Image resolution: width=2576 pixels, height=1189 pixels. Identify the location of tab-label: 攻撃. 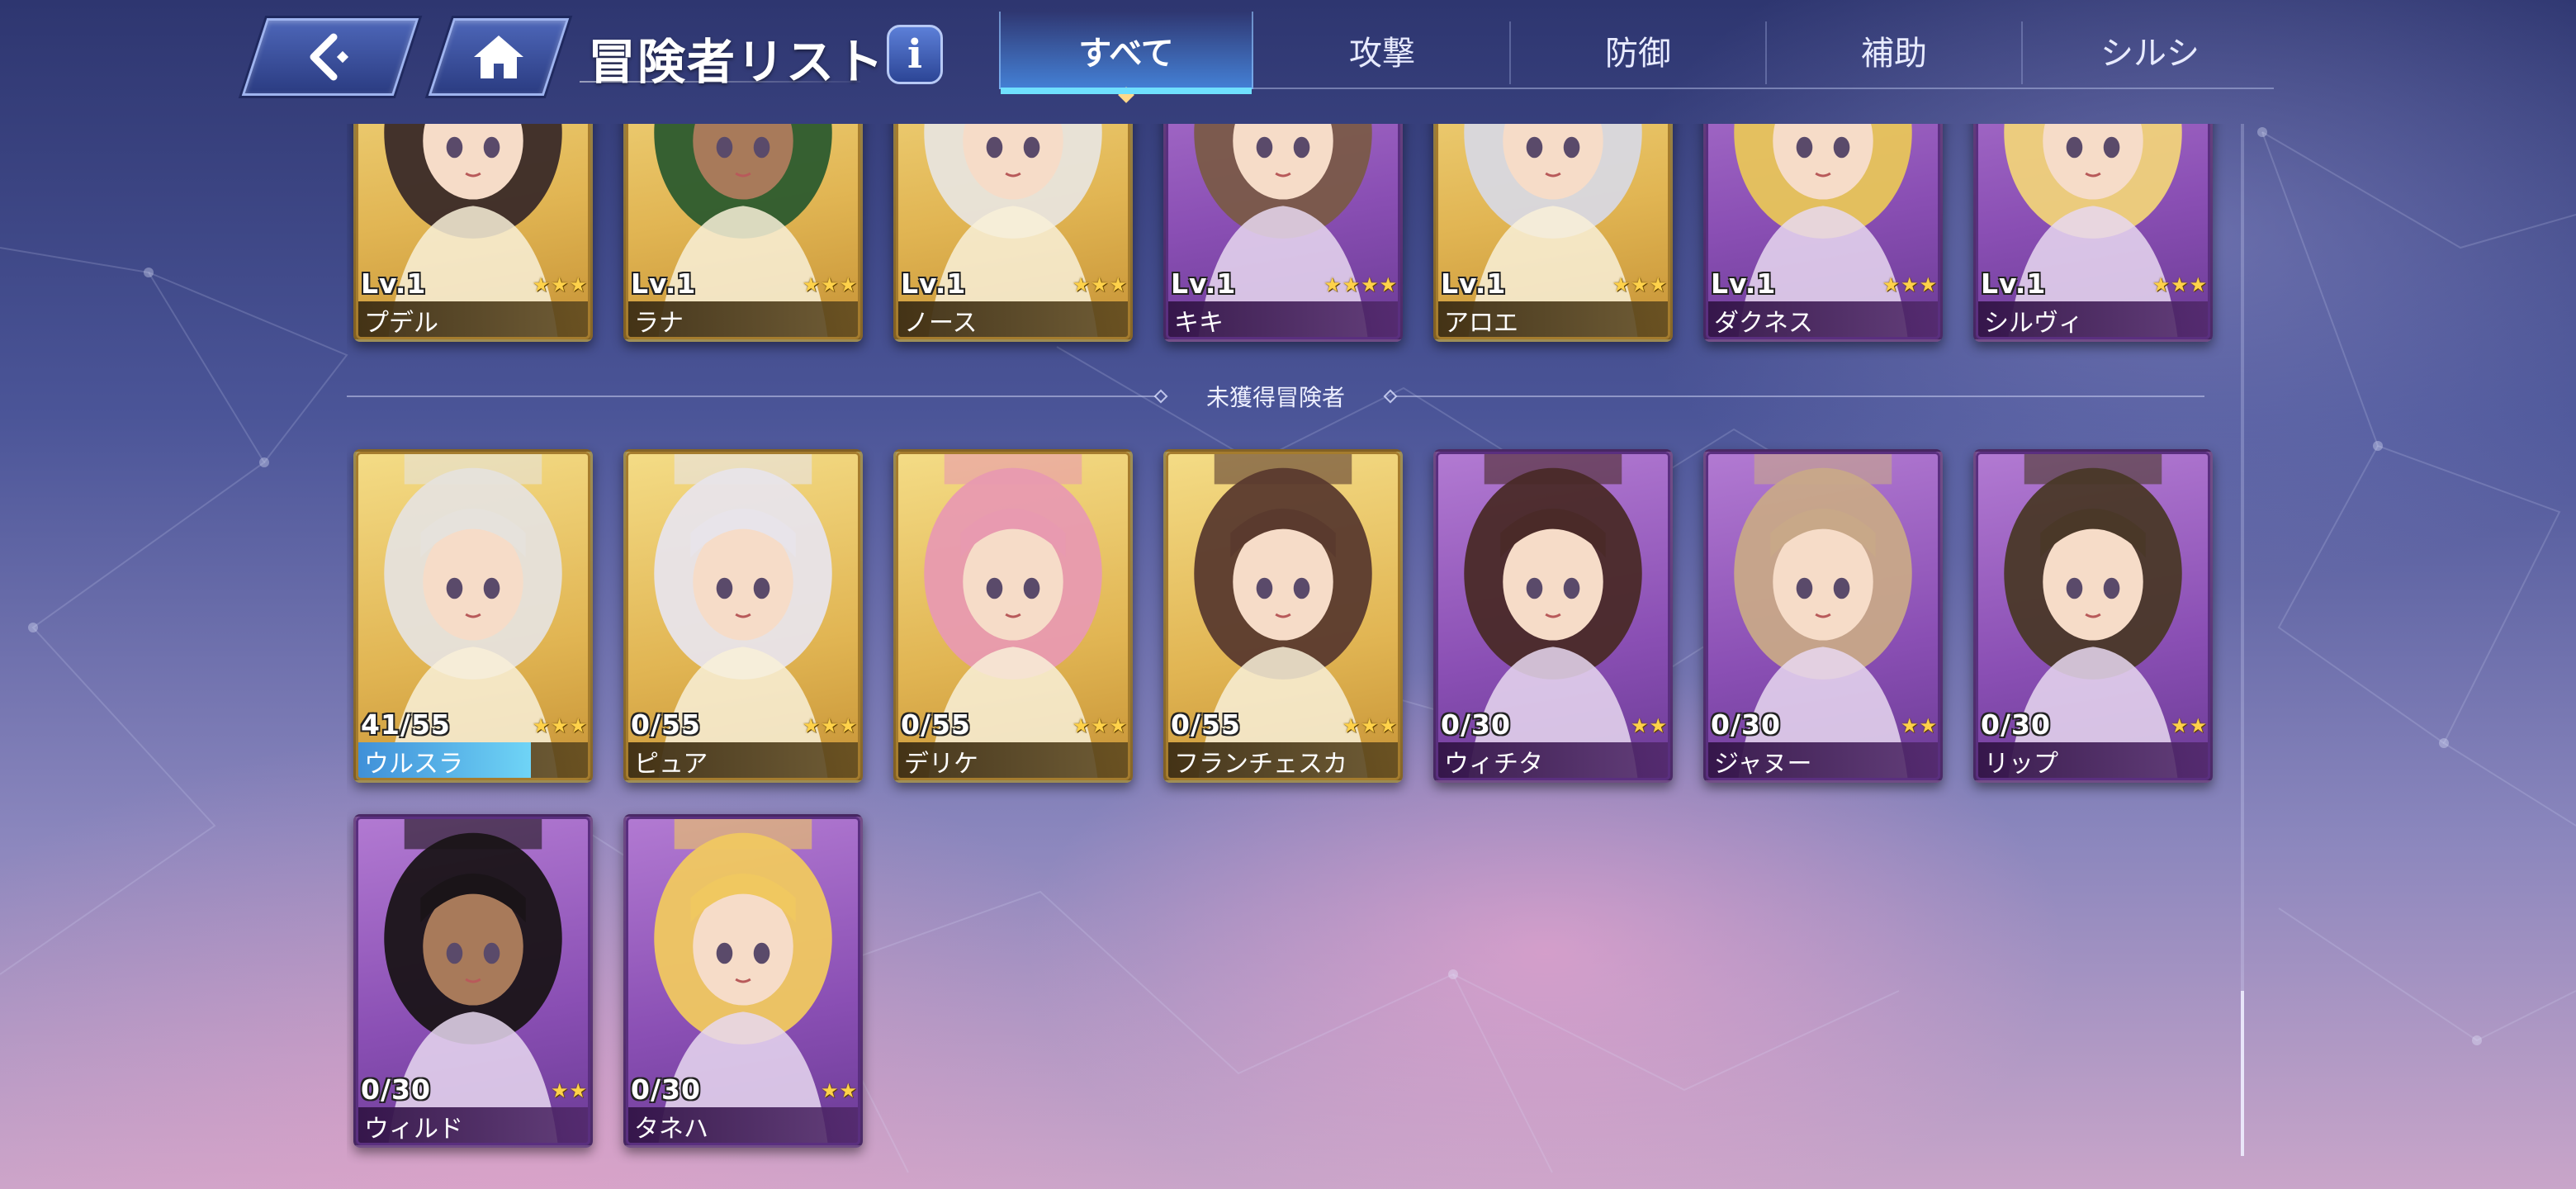
(1382, 54).